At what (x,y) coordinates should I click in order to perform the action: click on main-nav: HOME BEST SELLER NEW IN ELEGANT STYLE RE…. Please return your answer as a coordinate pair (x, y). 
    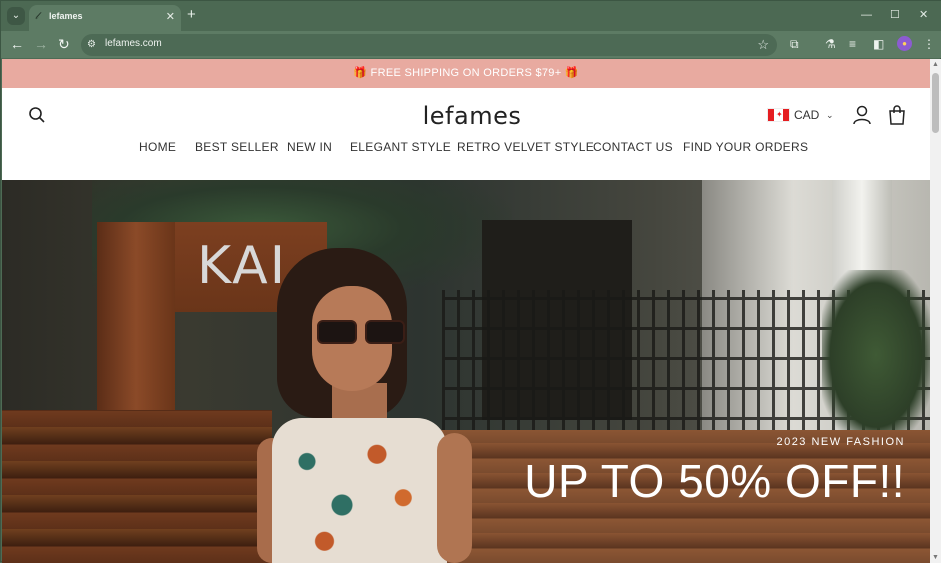
    Looking at the image, I should click on (466, 150).